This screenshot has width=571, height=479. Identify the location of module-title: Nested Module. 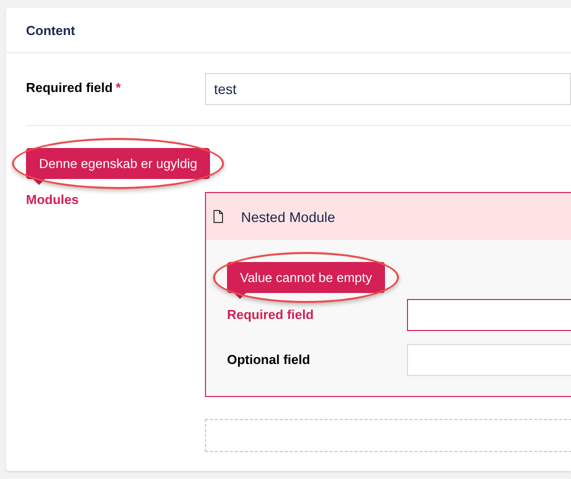
(288, 216).